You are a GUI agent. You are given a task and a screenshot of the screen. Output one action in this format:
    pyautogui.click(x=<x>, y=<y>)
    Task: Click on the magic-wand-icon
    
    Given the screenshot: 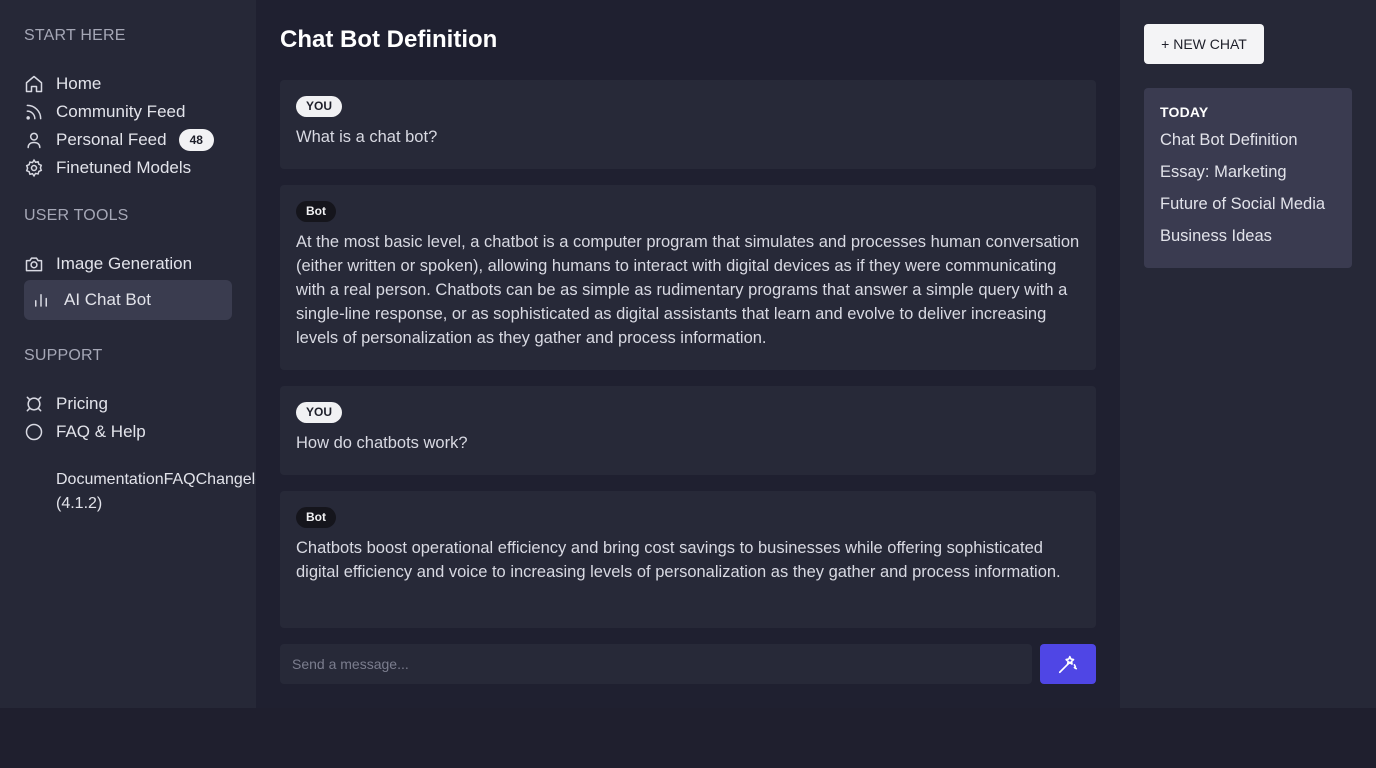 What is the action you would take?
    pyautogui.click(x=1068, y=664)
    